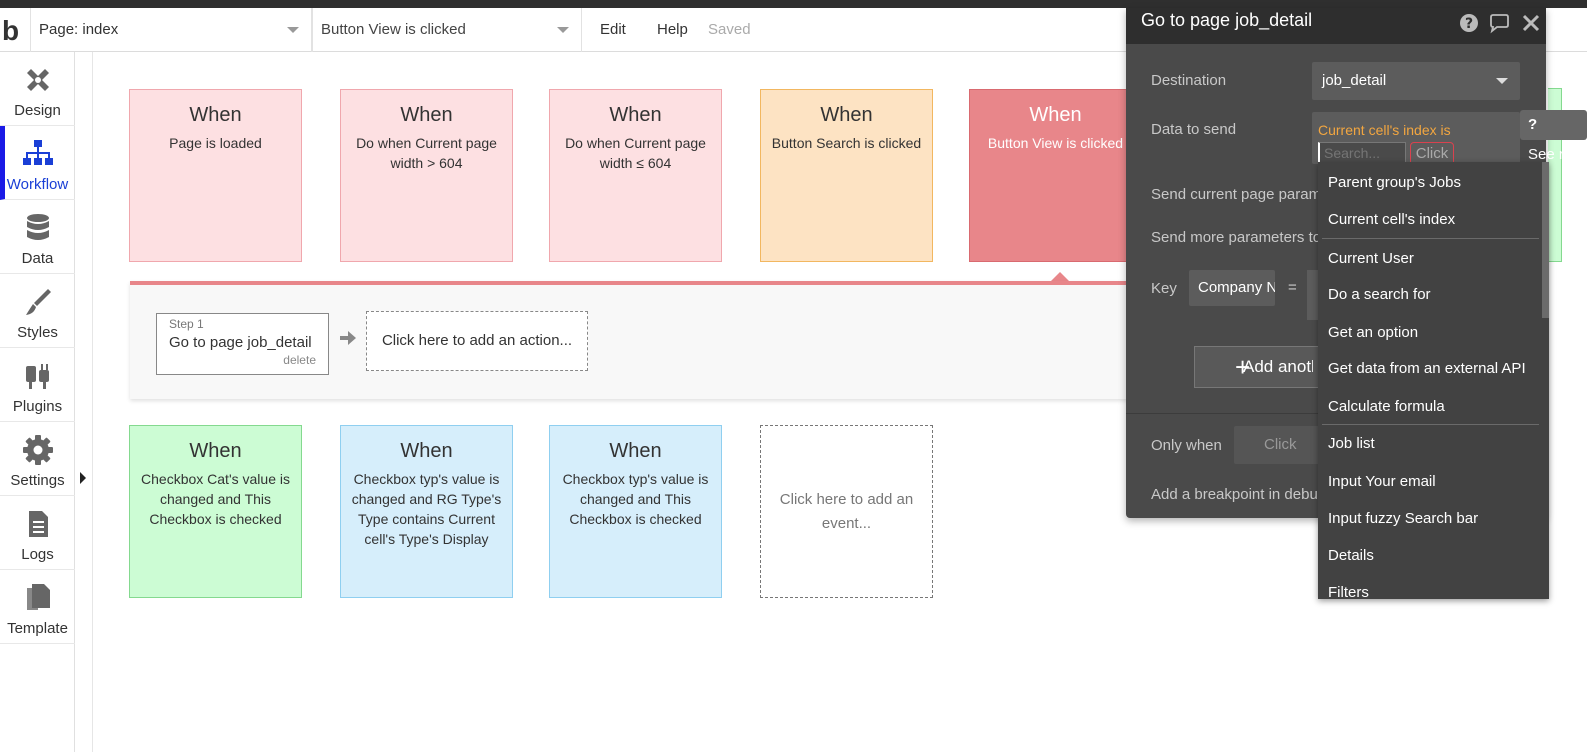 The width and height of the screenshot is (1587, 752). I want to click on page-selector-label: Page: index, so click(79, 29).